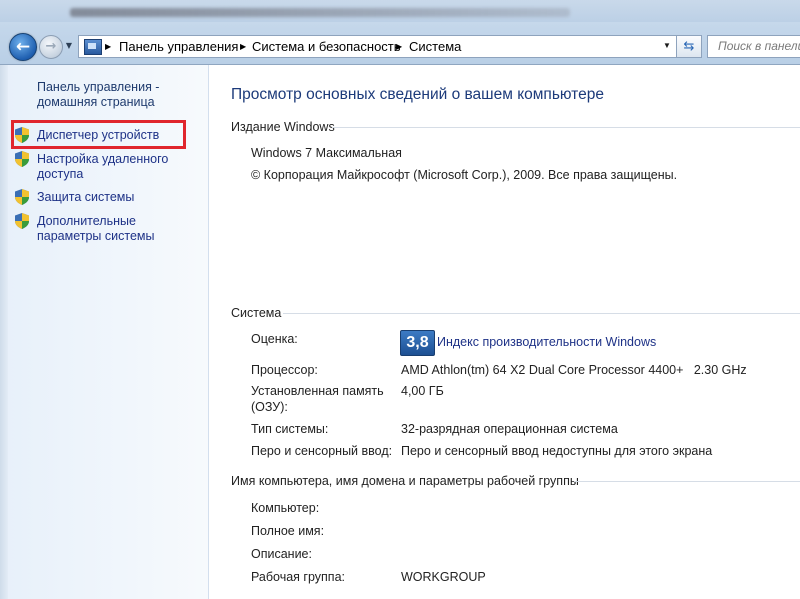 The height and width of the screenshot is (599, 800). I want to click on pen-touch-label: Перо и сенсорный ввод:, so click(322, 451).